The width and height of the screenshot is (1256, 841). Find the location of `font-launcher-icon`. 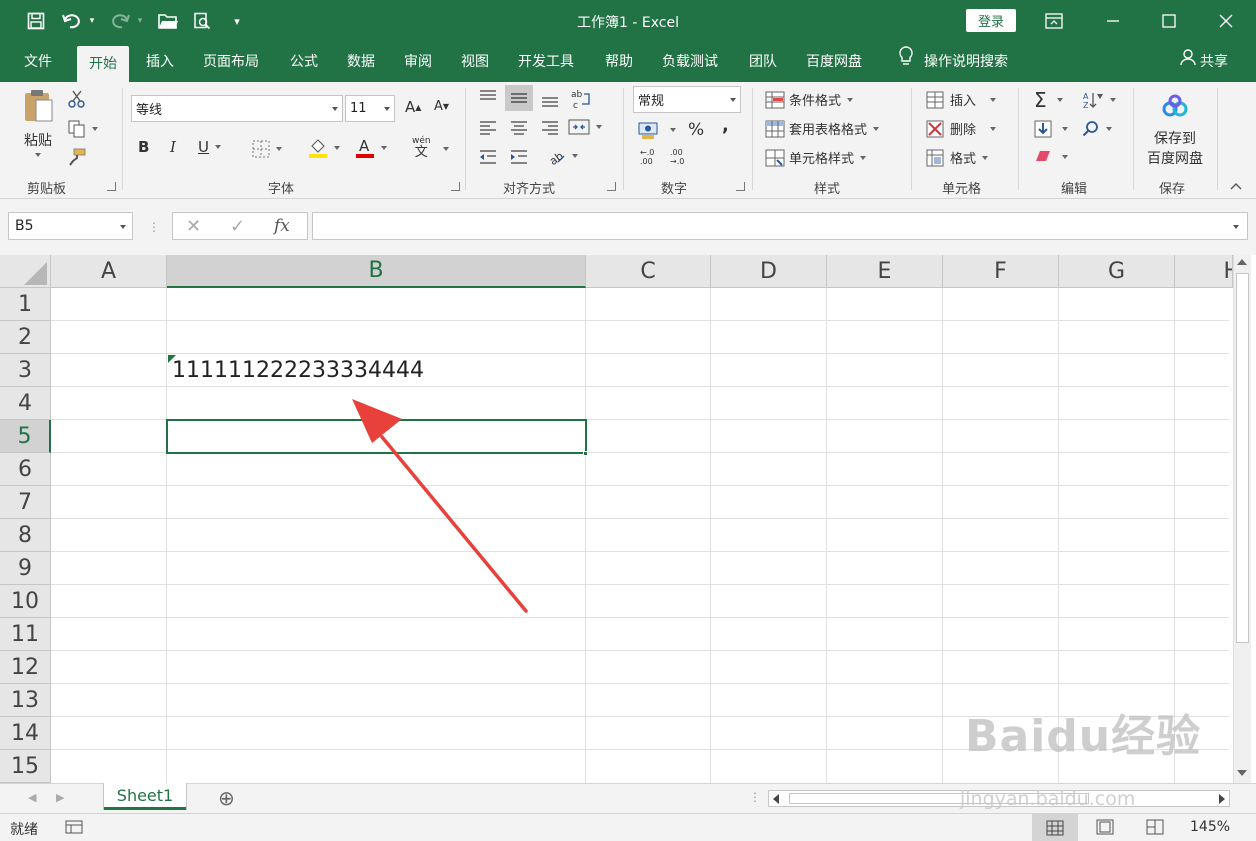

font-launcher-icon is located at coordinates (455, 186).